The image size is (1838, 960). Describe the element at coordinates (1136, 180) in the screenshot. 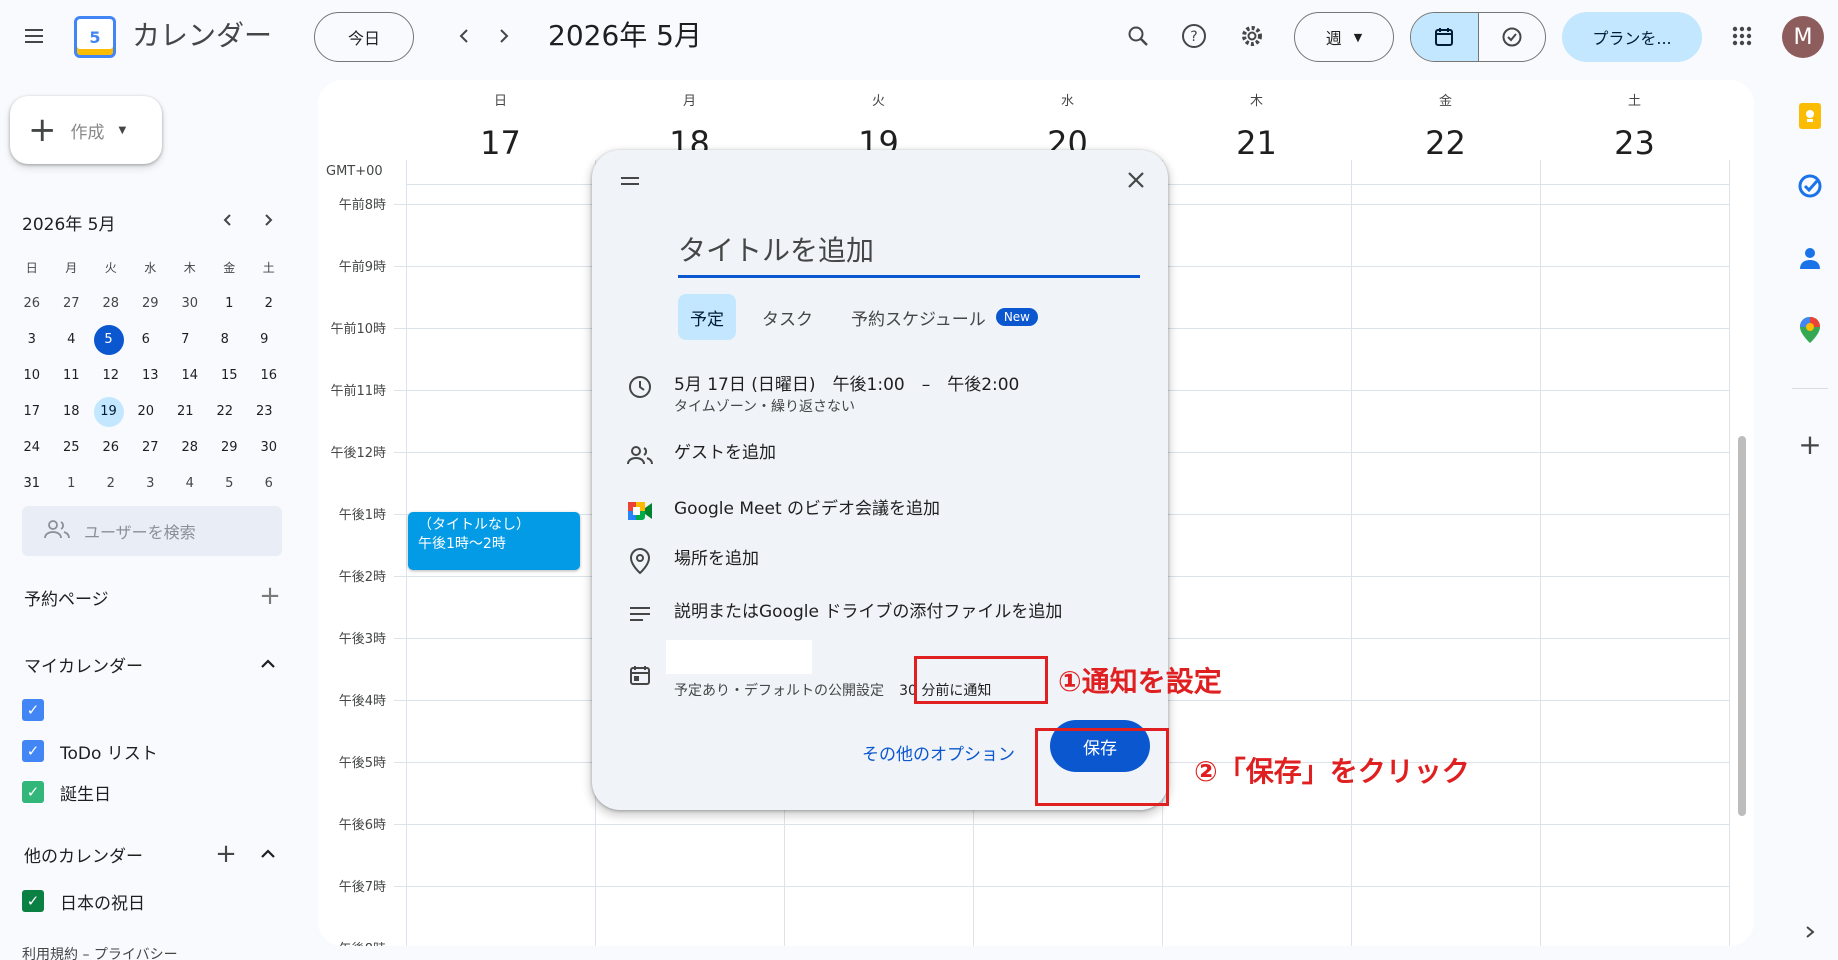

I see `close-icon` at that location.